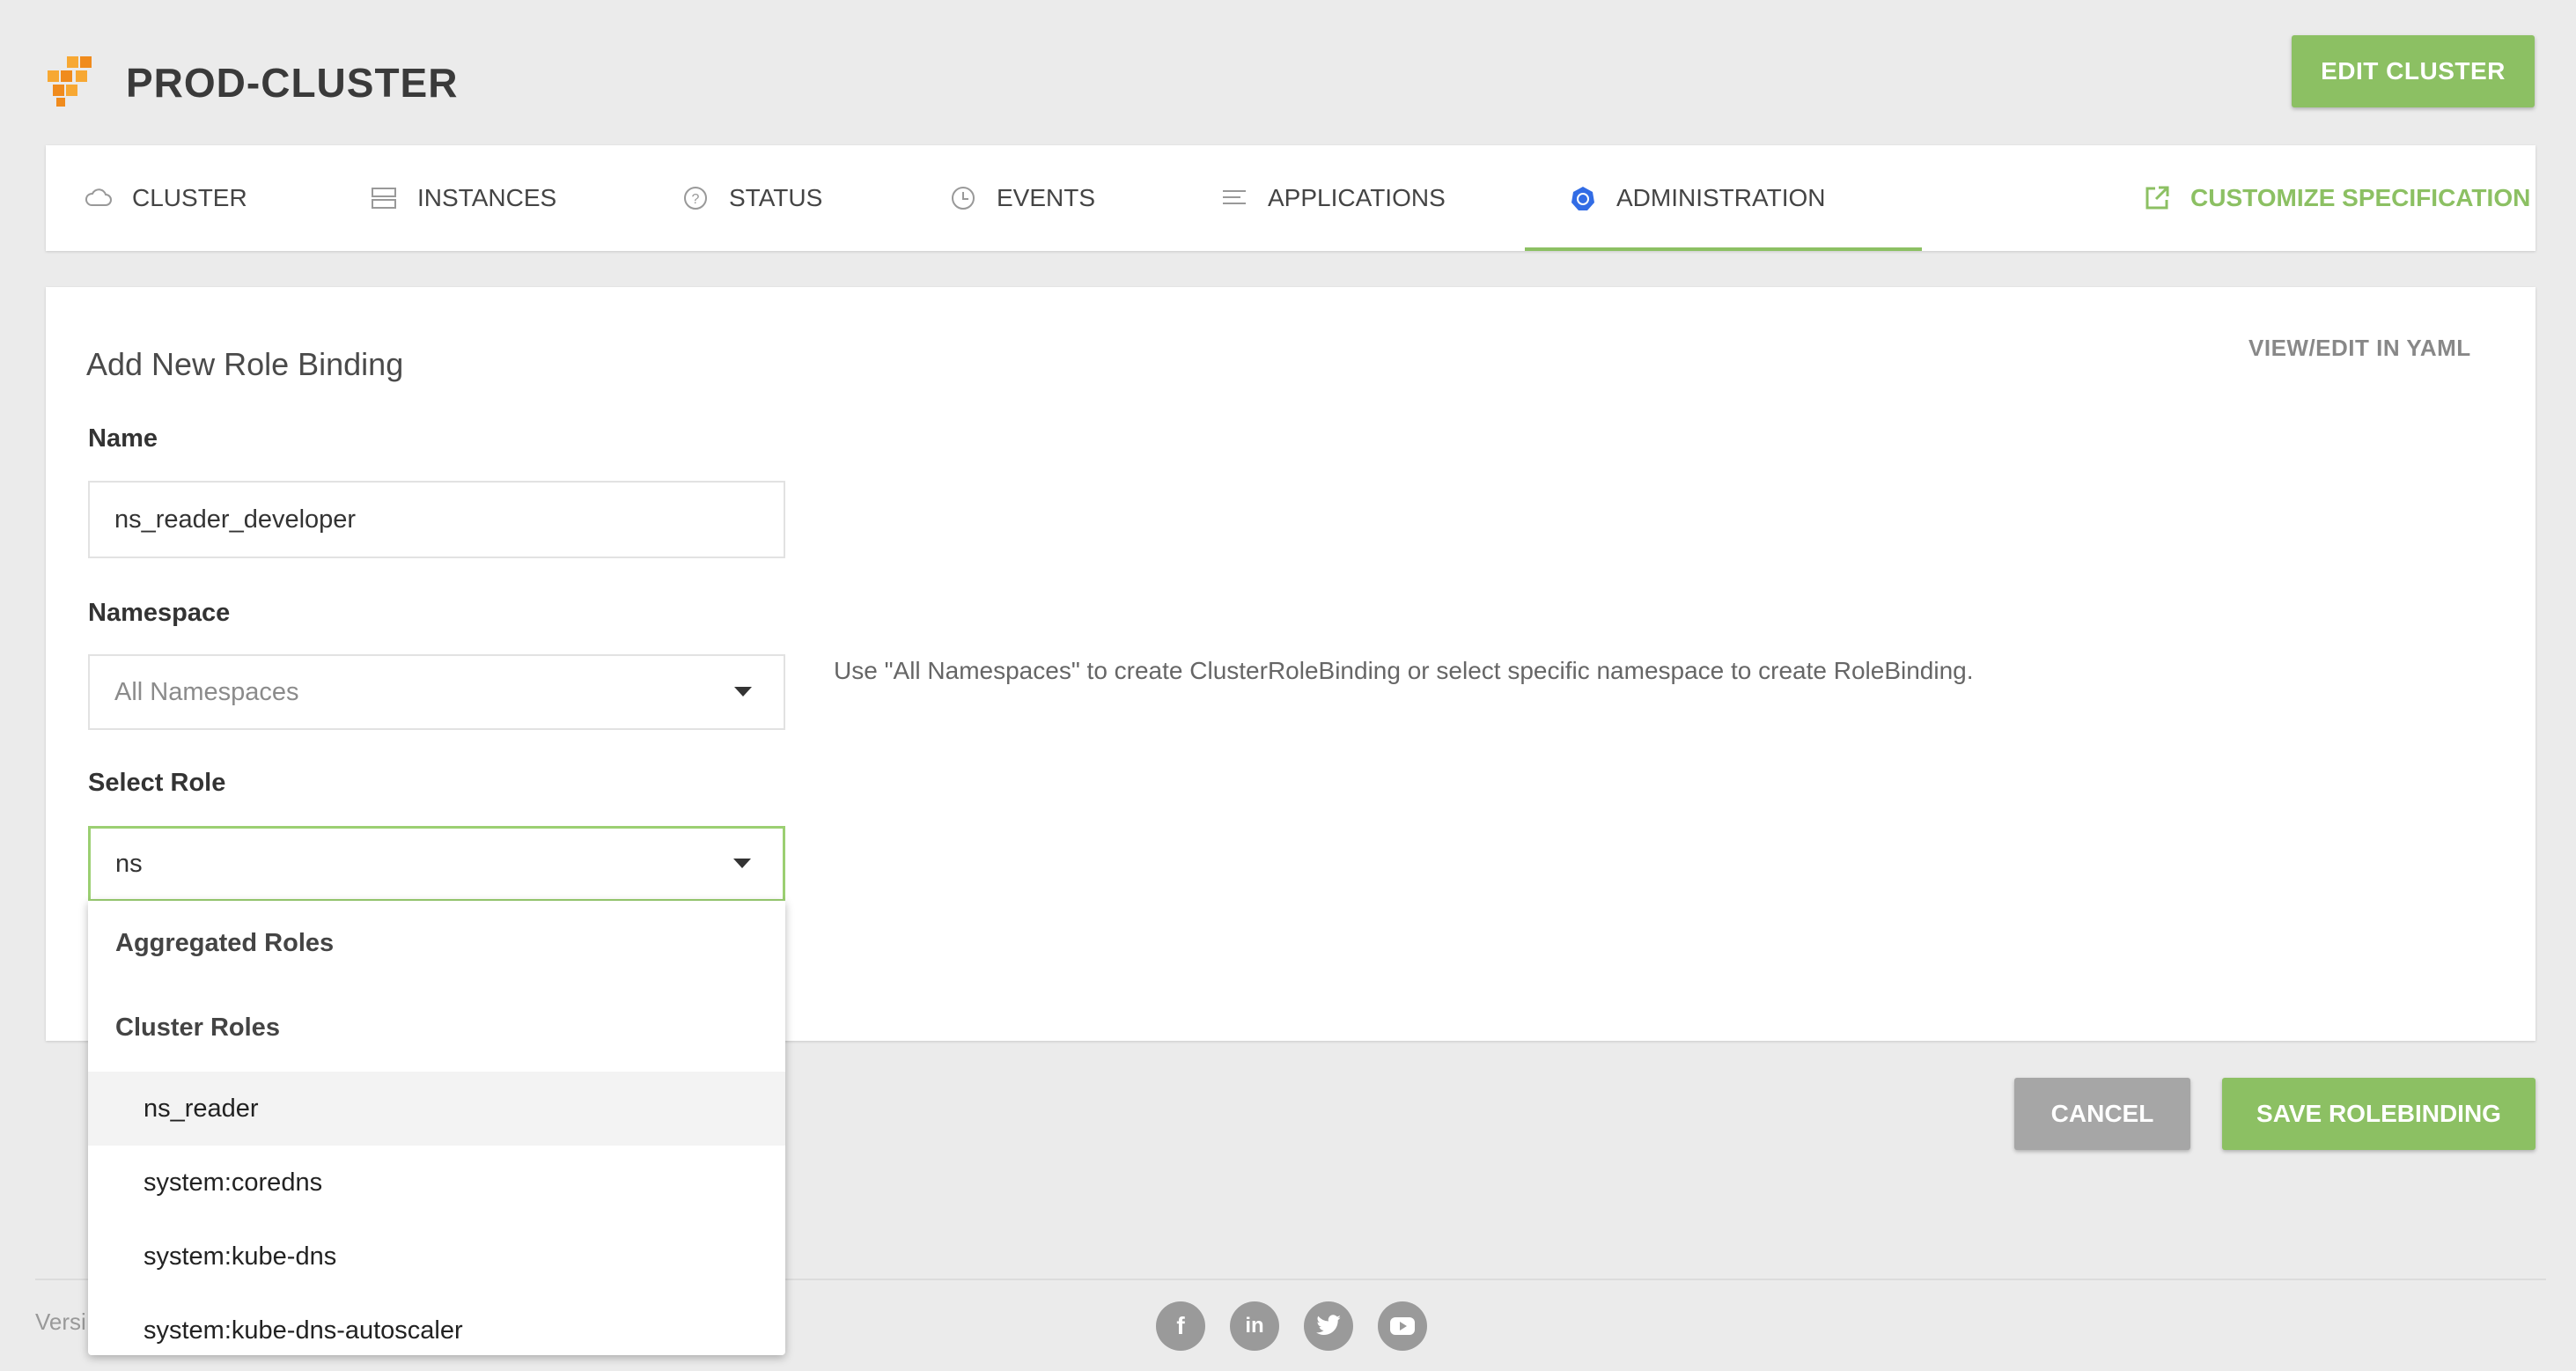  Describe the element at coordinates (1235, 197) in the screenshot. I see `list-icon` at that location.